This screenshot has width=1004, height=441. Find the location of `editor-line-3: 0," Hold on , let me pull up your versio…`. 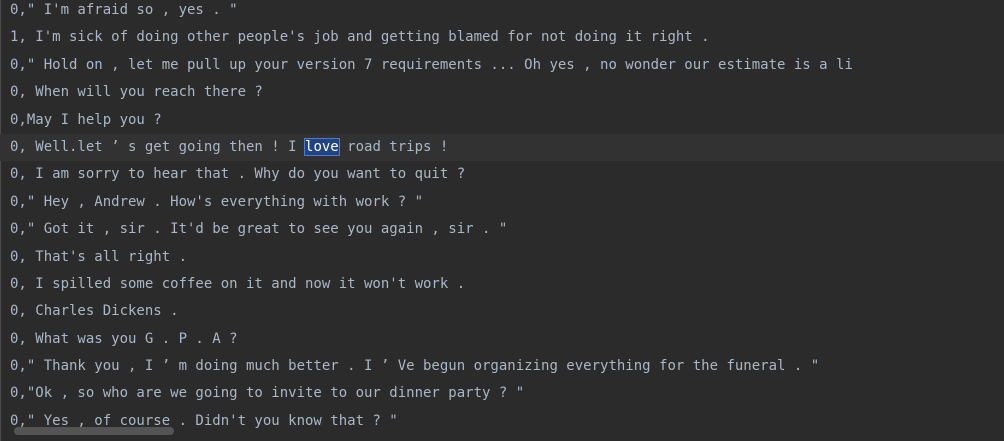

editor-line-3: 0," Hold on , let me pull up your versio… is located at coordinates (502, 65).